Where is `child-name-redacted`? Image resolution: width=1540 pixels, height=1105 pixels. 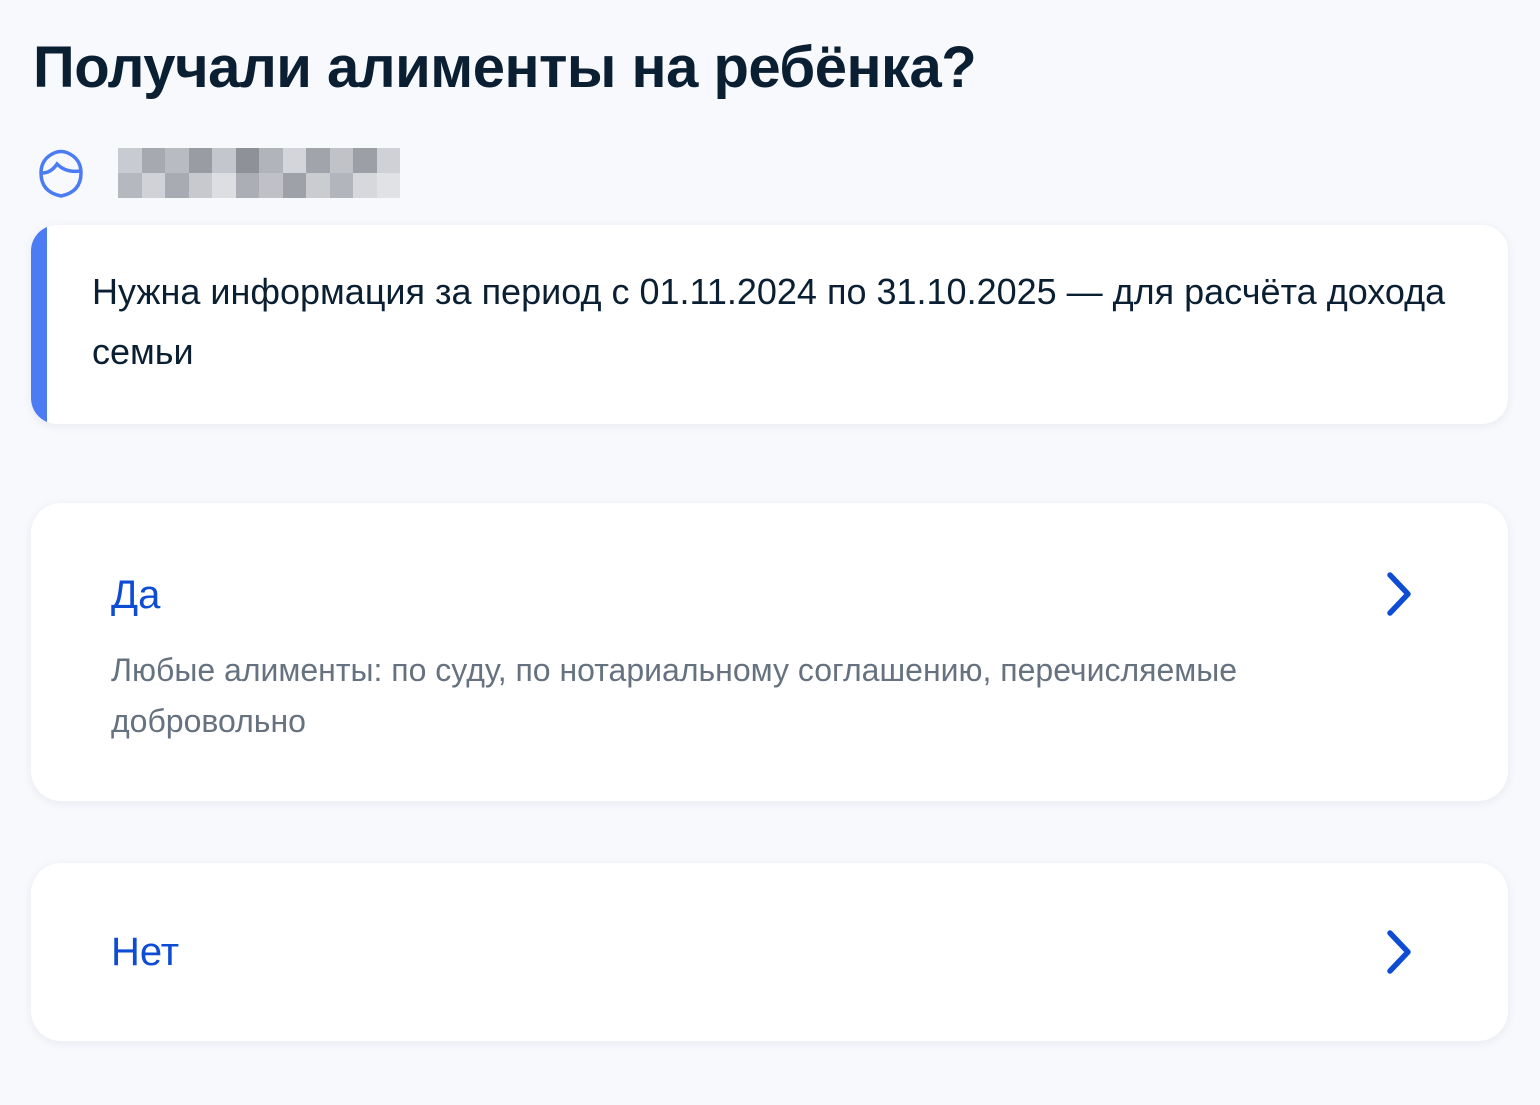
child-name-redacted is located at coordinates (259, 173).